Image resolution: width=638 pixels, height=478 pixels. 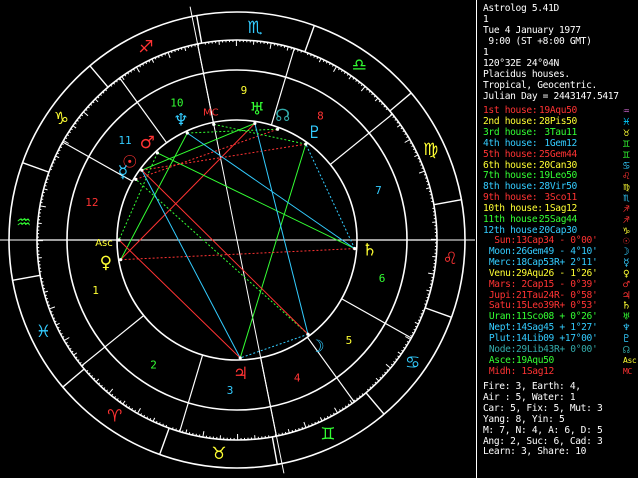 What do you see at coordinates (578, 262) in the screenshot?
I see `planet-latitude: + 2°11'` at bounding box center [578, 262].